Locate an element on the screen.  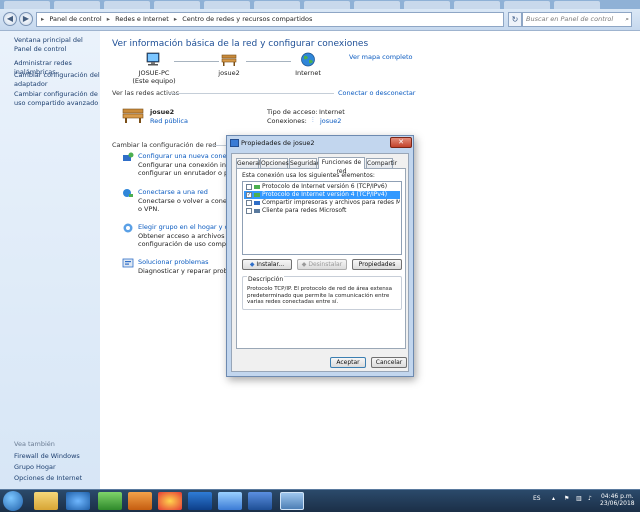
browser-tab-strip is located at coordinates (320, 4).